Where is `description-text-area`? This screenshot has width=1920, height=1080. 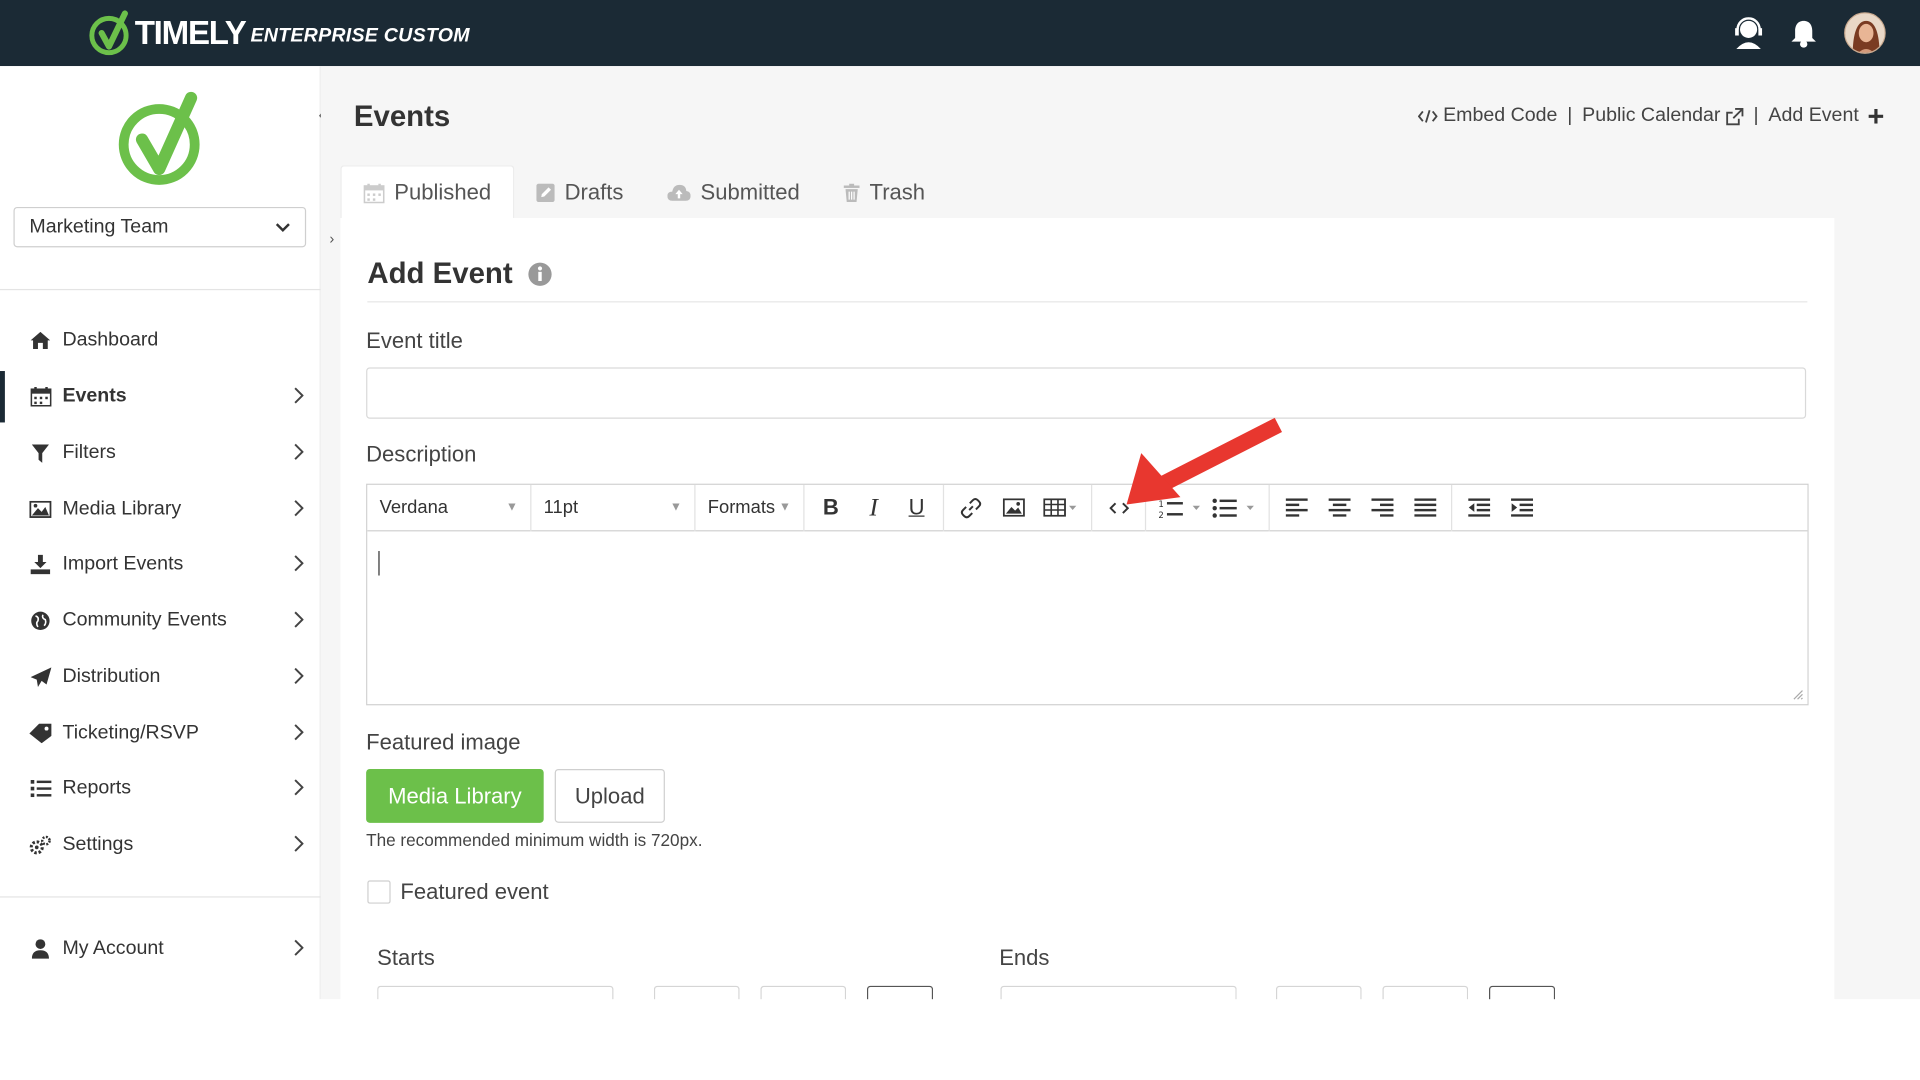 description-text-area is located at coordinates (1087, 618).